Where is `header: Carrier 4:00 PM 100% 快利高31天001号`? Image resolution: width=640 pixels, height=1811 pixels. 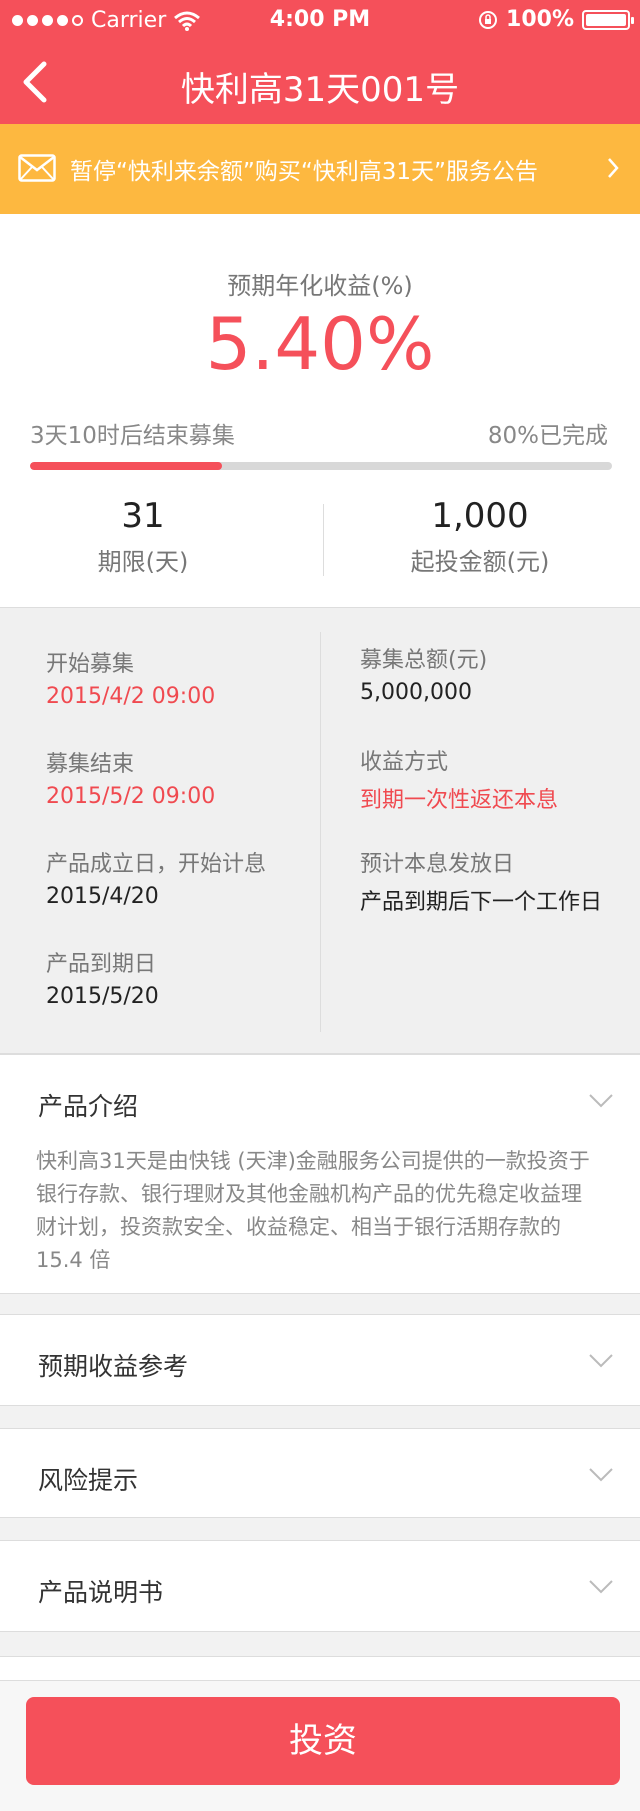 header: Carrier 4:00 PM 100% 快利高31天001号 is located at coordinates (320, 62).